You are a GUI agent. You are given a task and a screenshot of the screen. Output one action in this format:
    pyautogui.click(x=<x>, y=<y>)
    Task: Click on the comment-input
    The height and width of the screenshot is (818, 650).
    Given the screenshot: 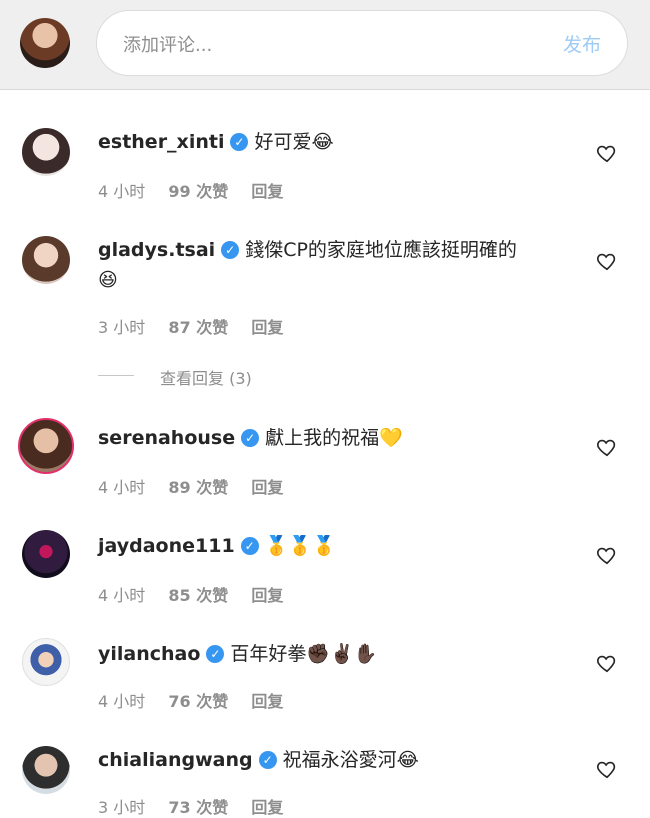 What is the action you would take?
    pyautogui.click(x=323, y=45)
    